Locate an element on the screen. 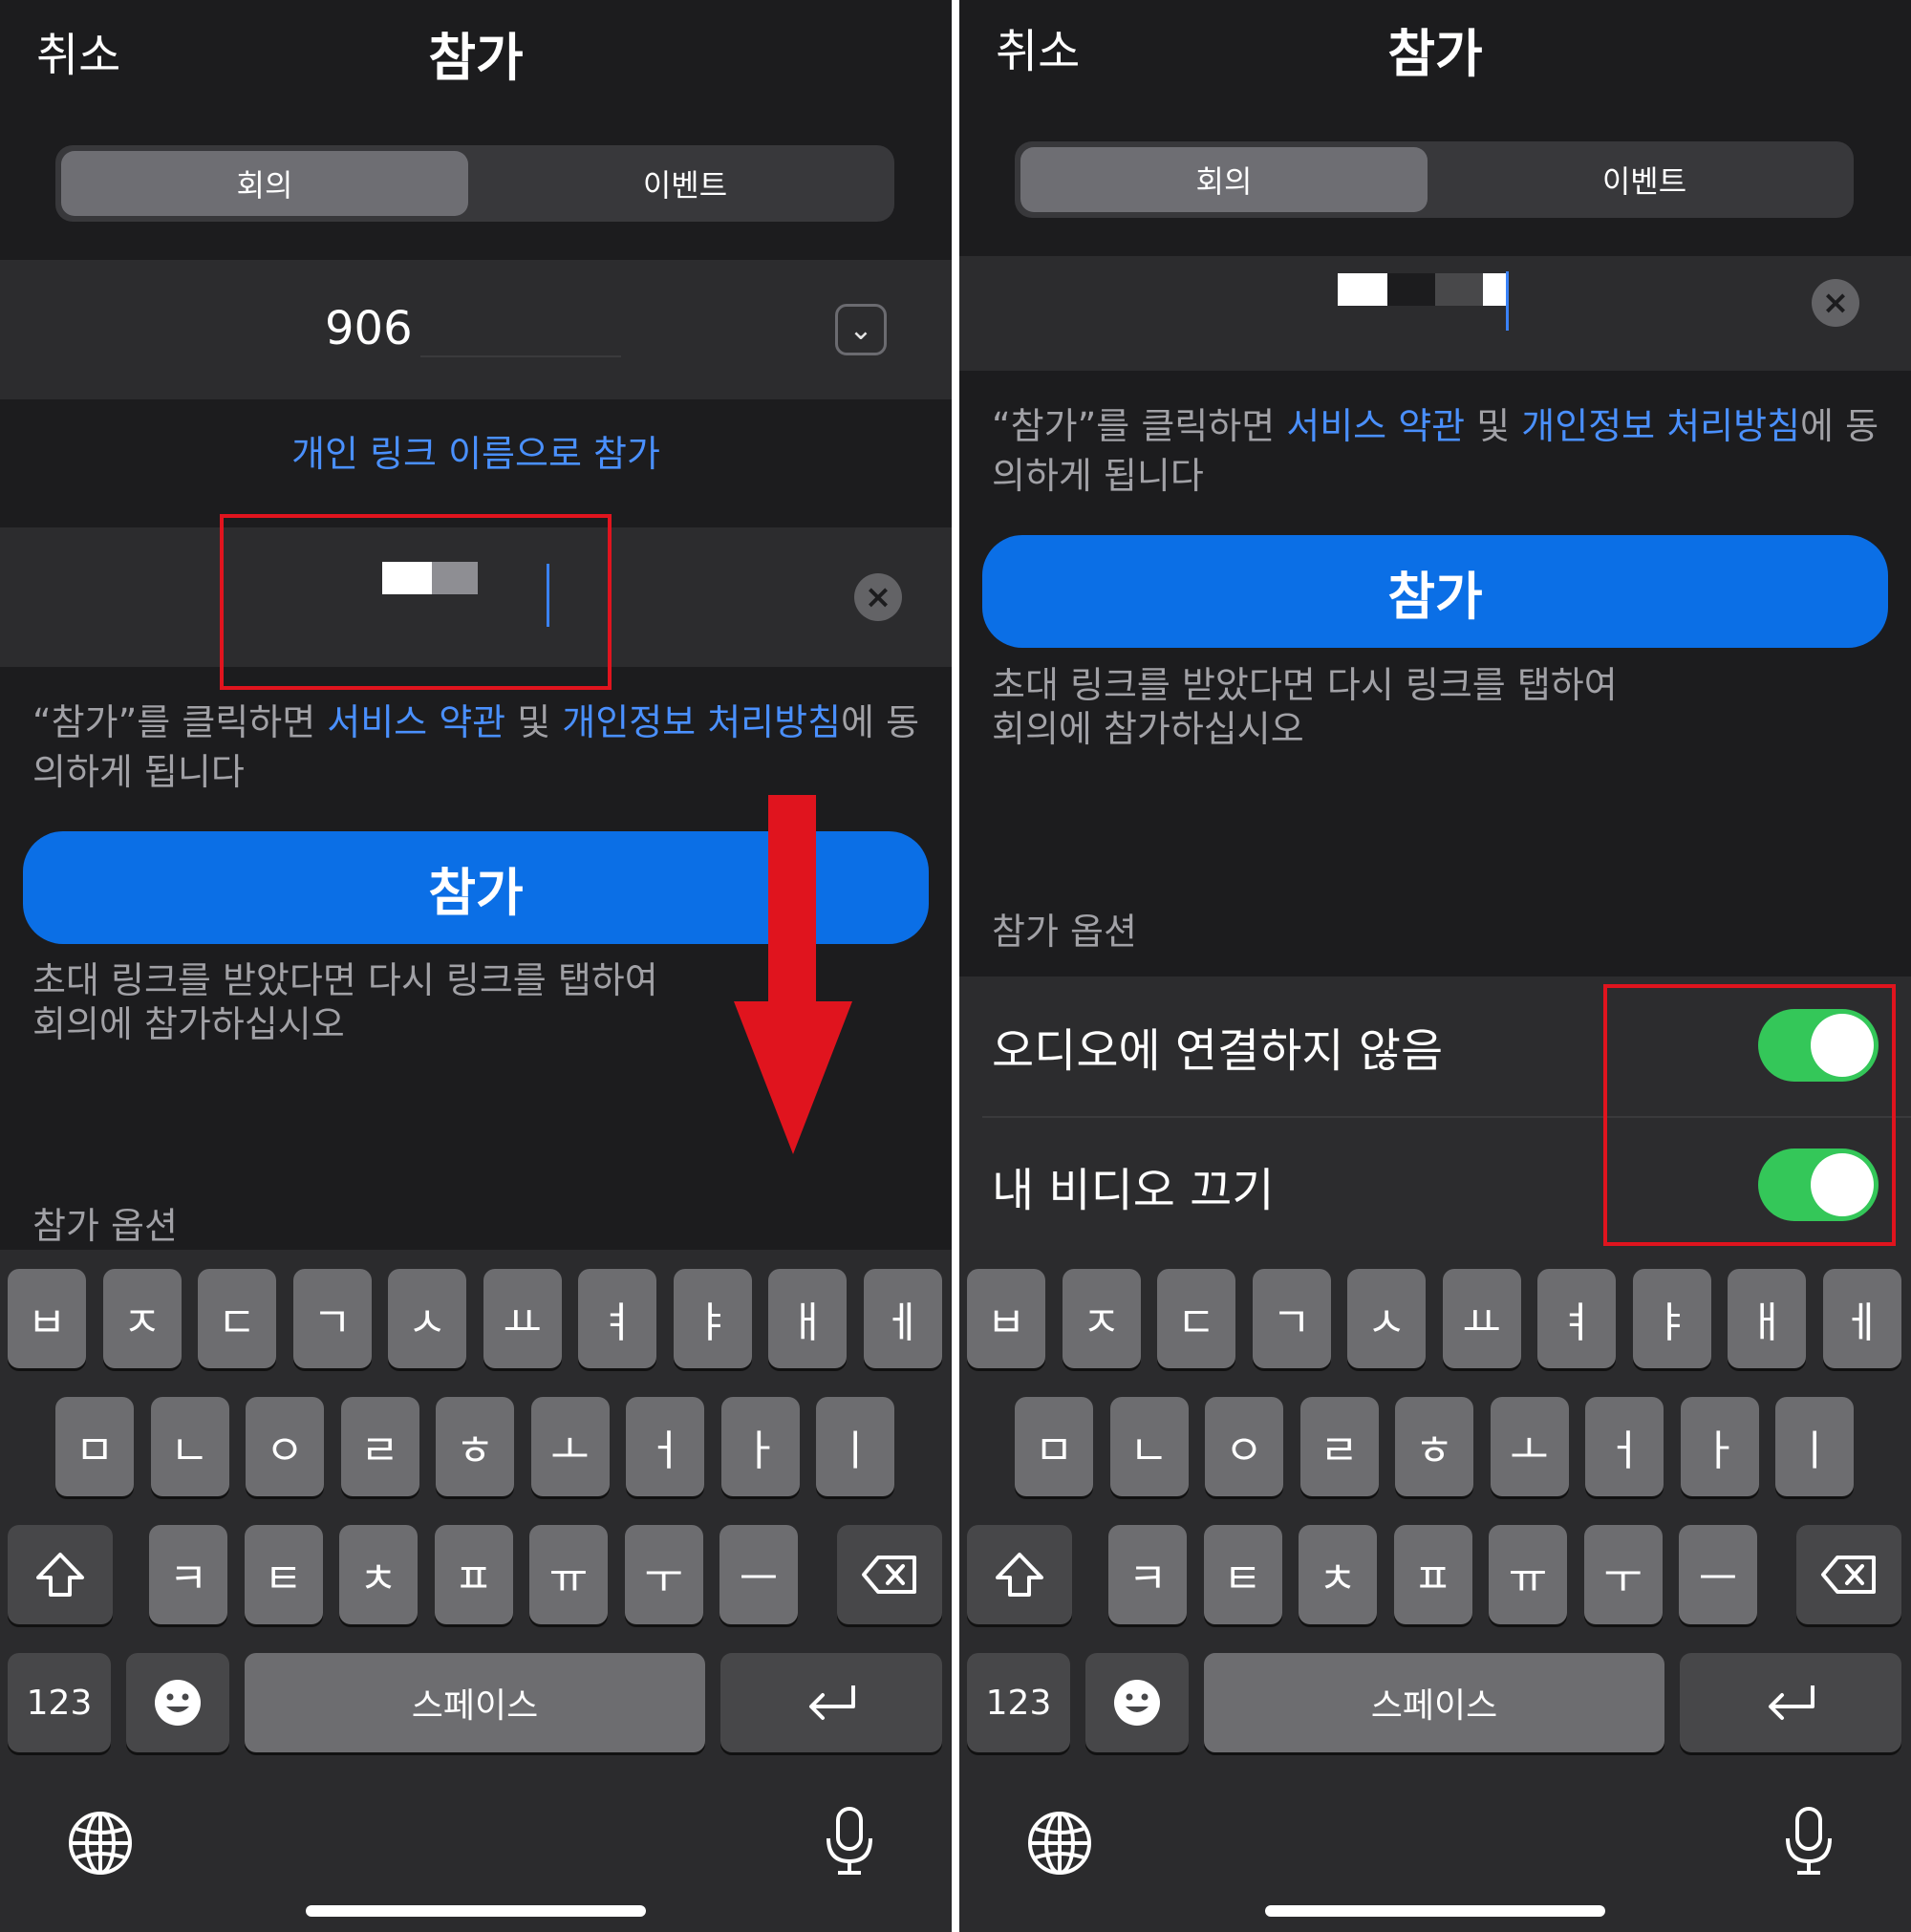  meeting-id-field: 906 ⌄ is located at coordinates (476, 329).